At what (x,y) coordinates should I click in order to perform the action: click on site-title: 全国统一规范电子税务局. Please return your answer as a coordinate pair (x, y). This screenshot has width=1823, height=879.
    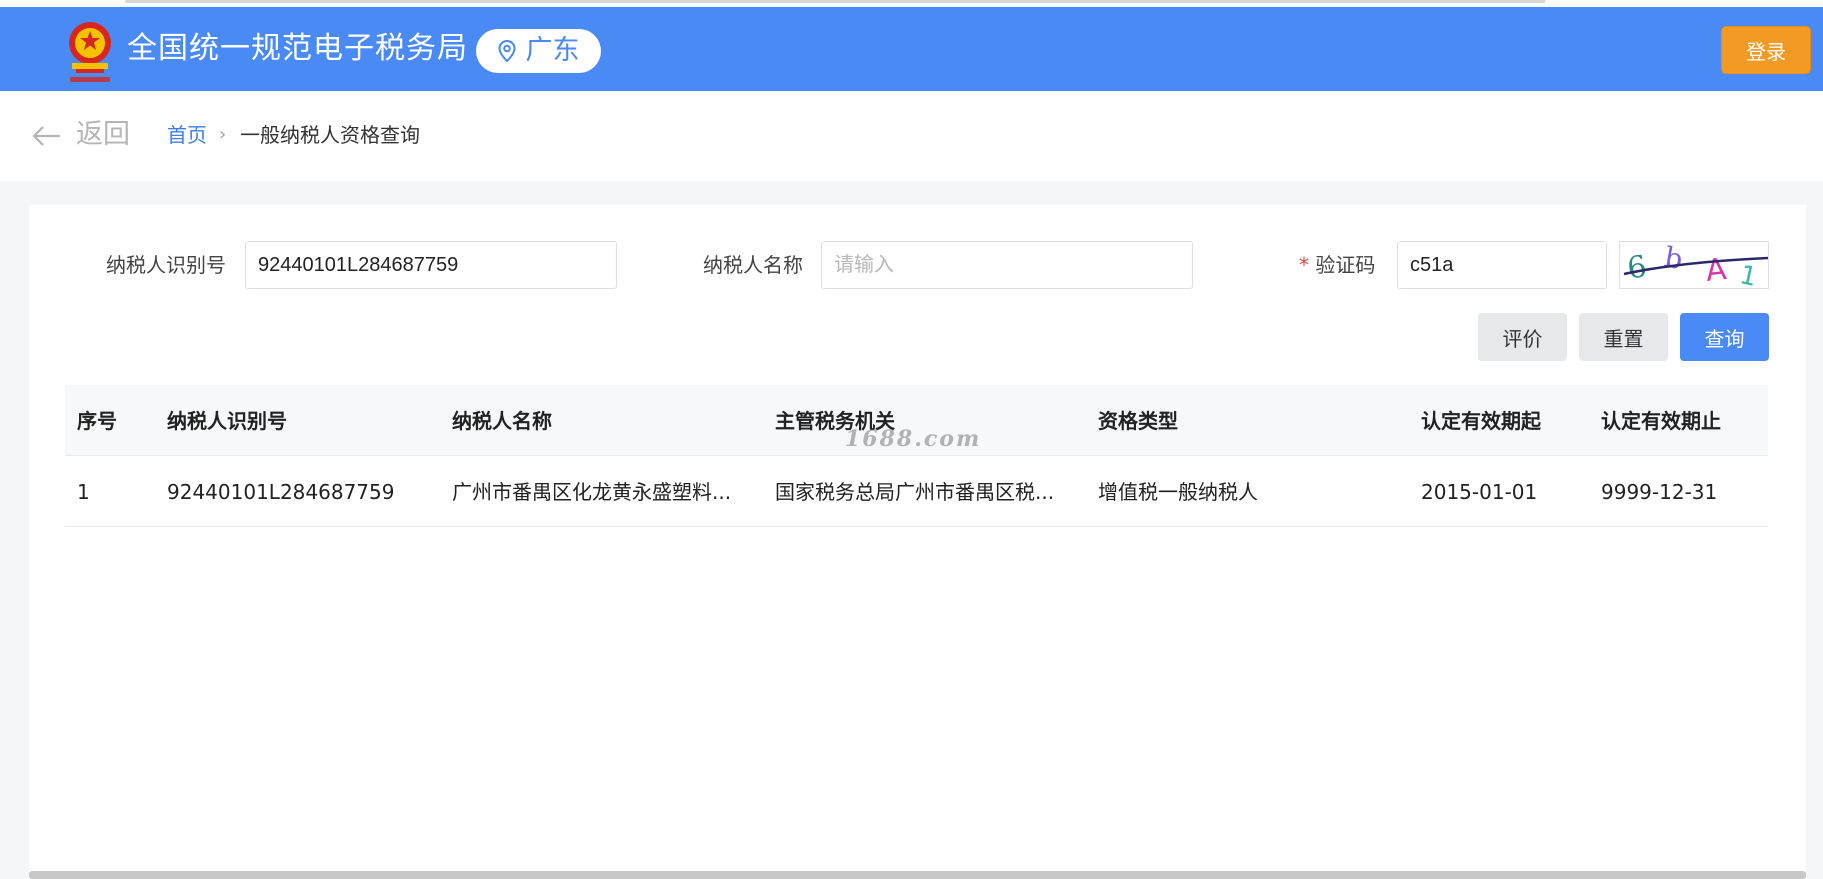
    Looking at the image, I should click on (297, 48).